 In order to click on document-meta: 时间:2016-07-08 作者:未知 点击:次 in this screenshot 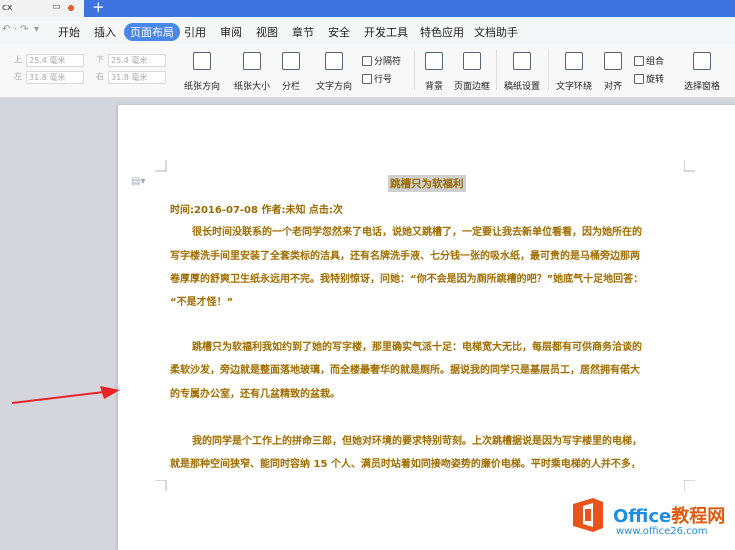, I will do `click(256, 208)`.